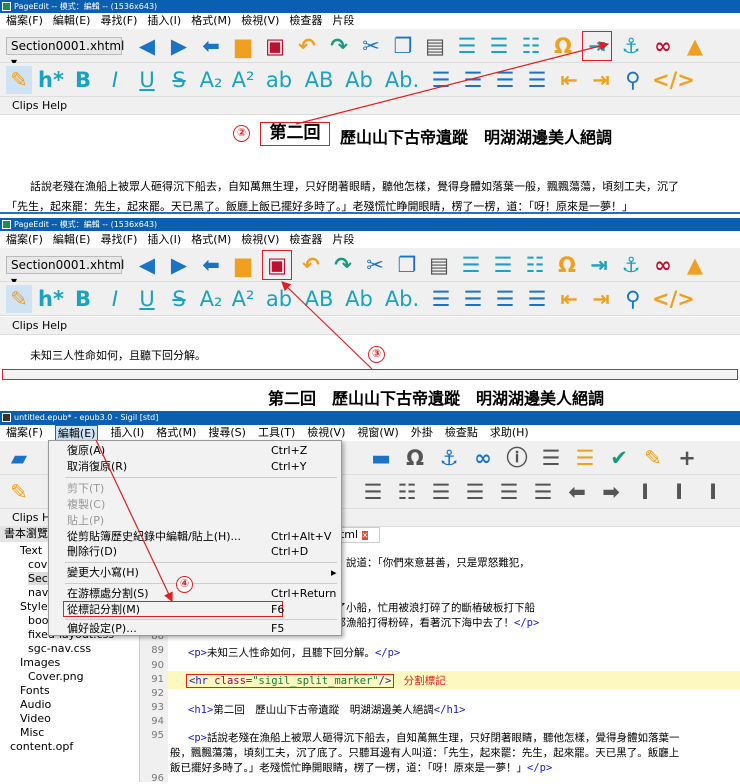  Describe the element at coordinates (599, 265) in the screenshot. I see `split-marker-icon: ⇥` at that location.